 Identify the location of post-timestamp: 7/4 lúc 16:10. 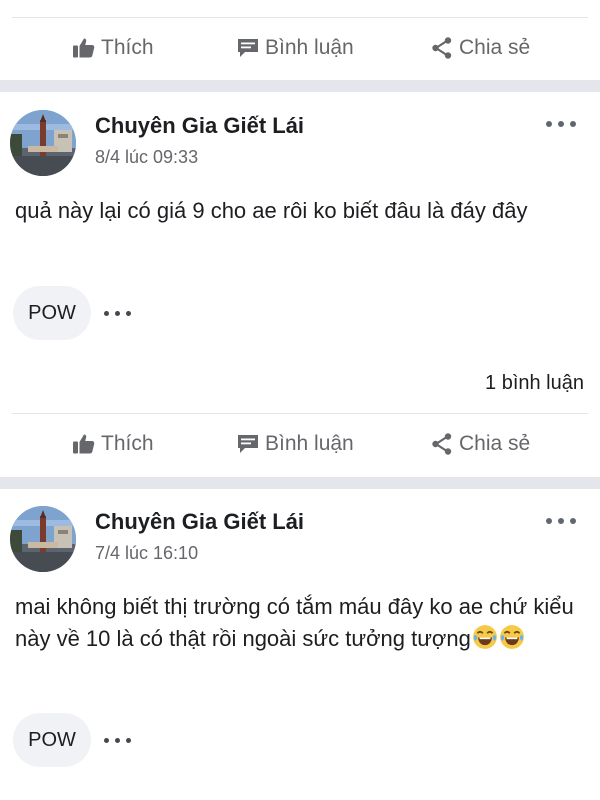
(146, 553).